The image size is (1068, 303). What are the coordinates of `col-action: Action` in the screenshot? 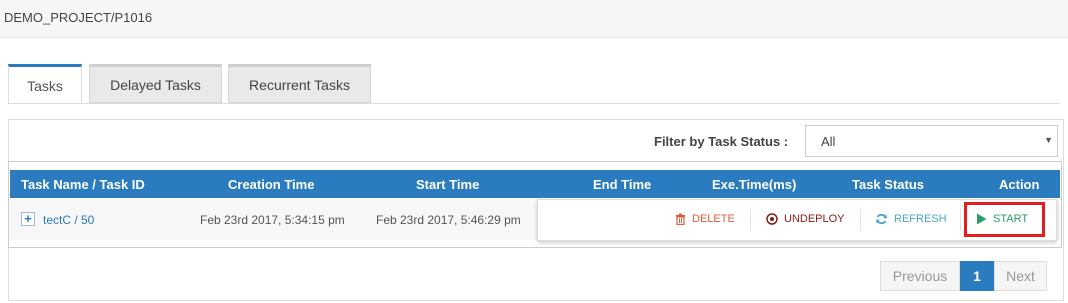 It's located at (1019, 184).